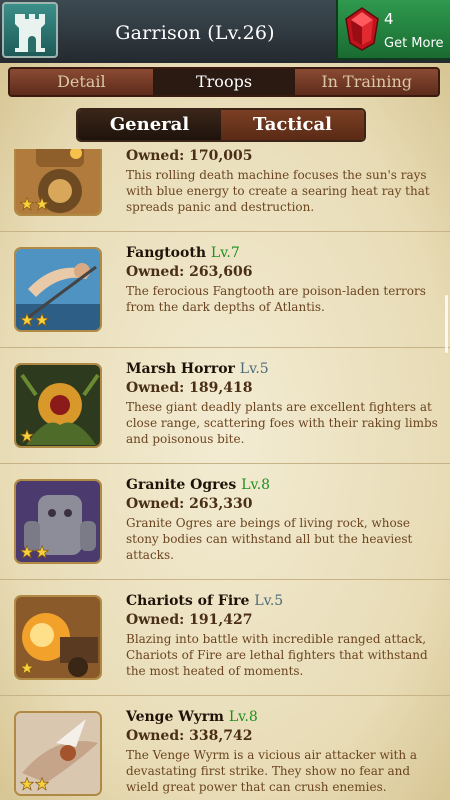  What do you see at coordinates (366, 82) in the screenshot?
I see `tab-in-training: In Training` at bounding box center [366, 82].